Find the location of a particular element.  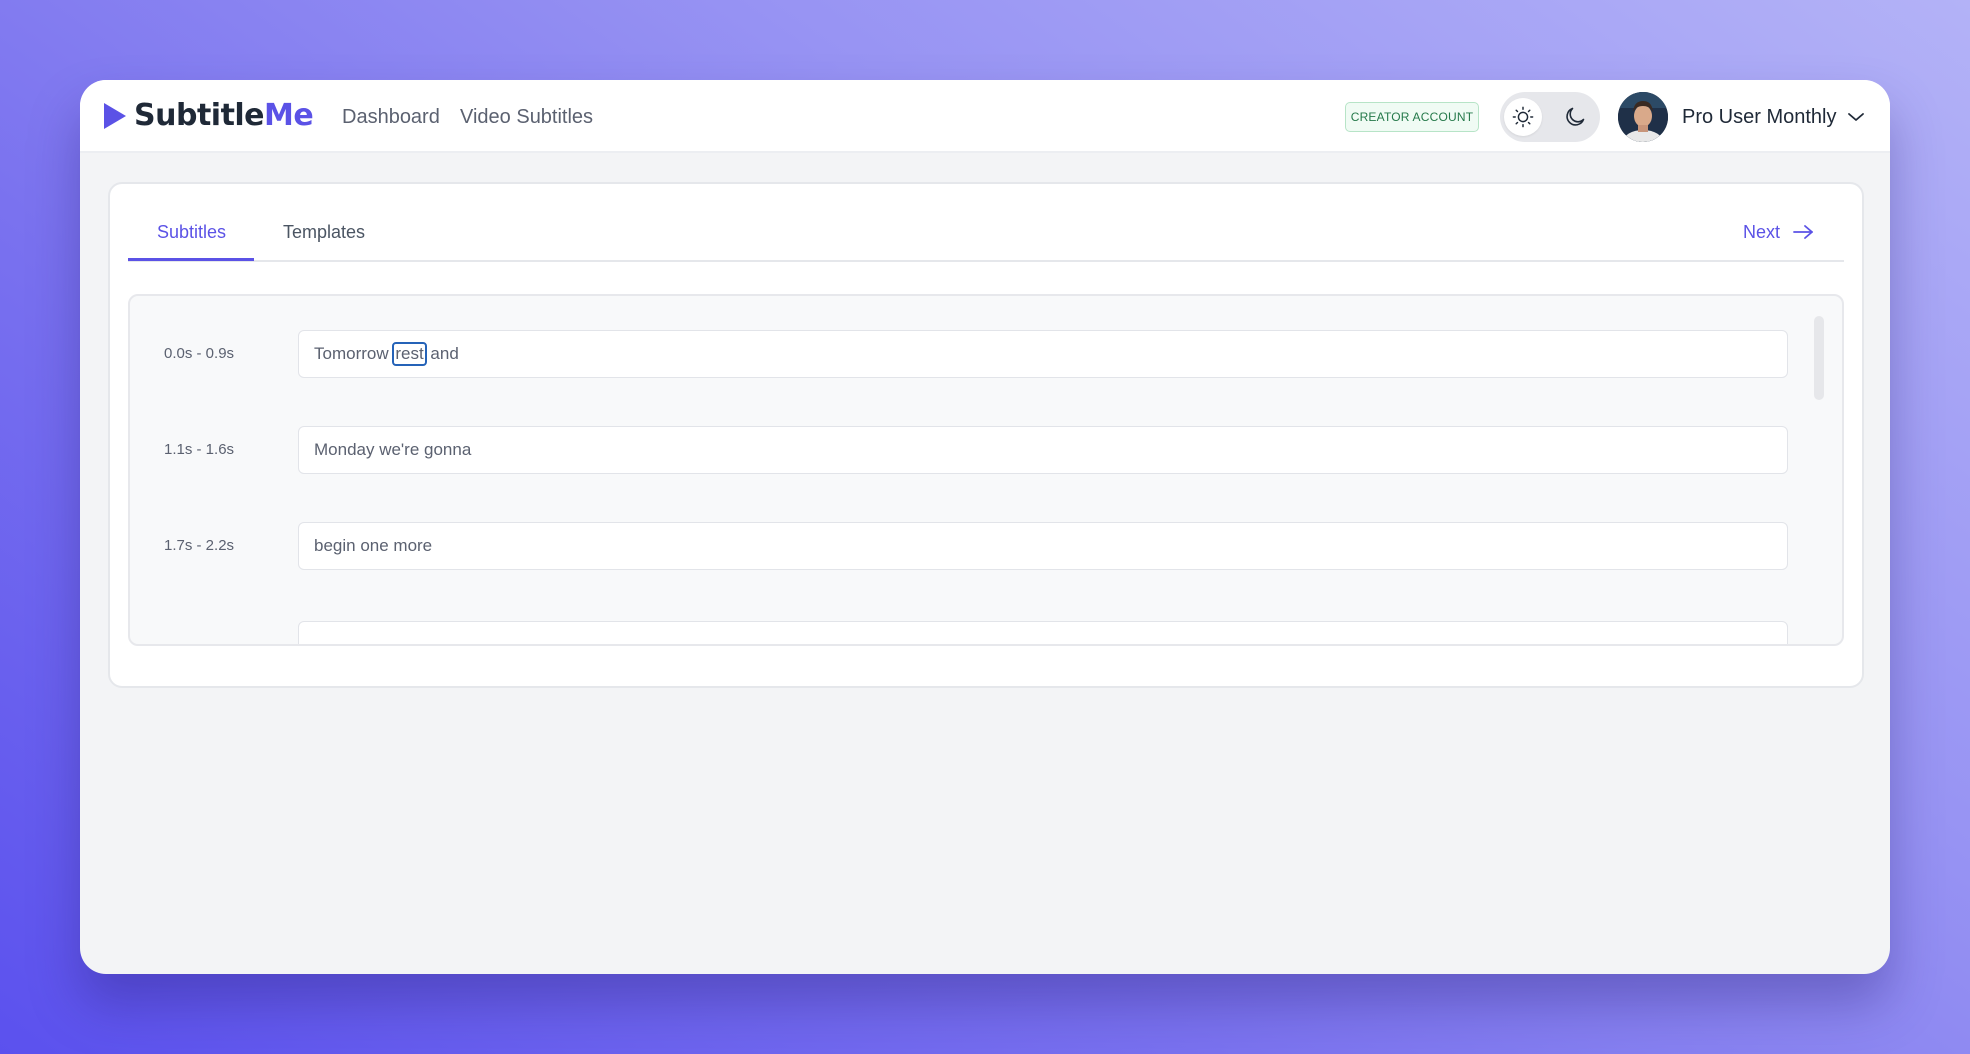

moon-icon is located at coordinates (1575, 116).